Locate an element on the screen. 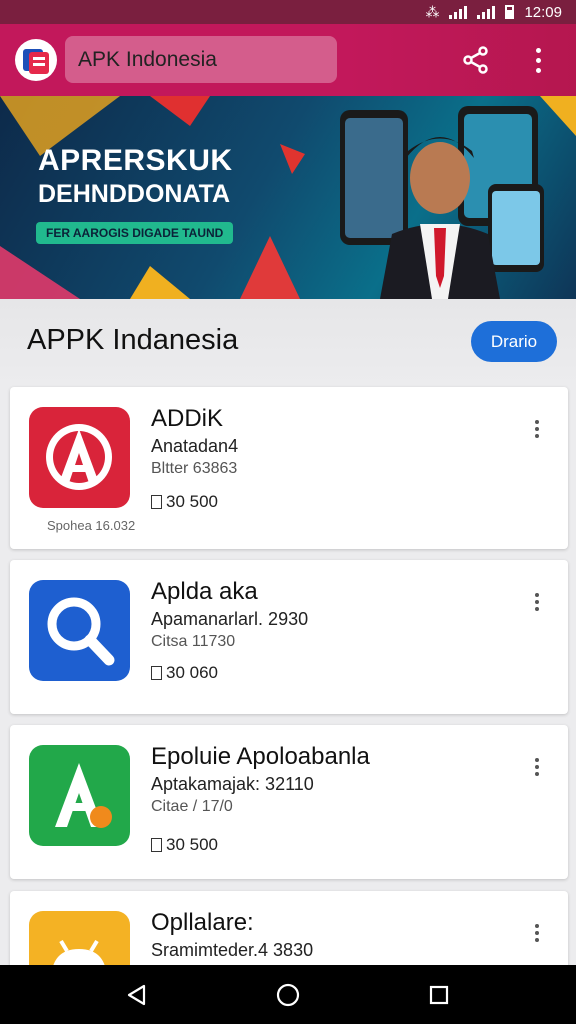 This screenshot has height=1024, width=576. banner-tagline: FER AAROGIS DIGADE TAUND is located at coordinates (135, 233).